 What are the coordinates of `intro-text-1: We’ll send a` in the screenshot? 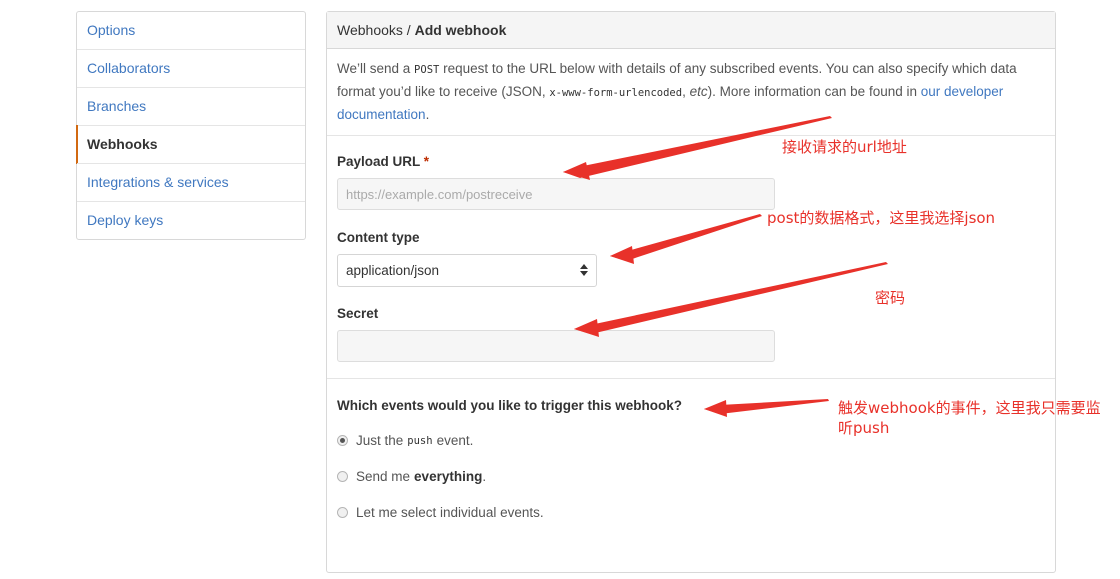 It's located at (376, 68).